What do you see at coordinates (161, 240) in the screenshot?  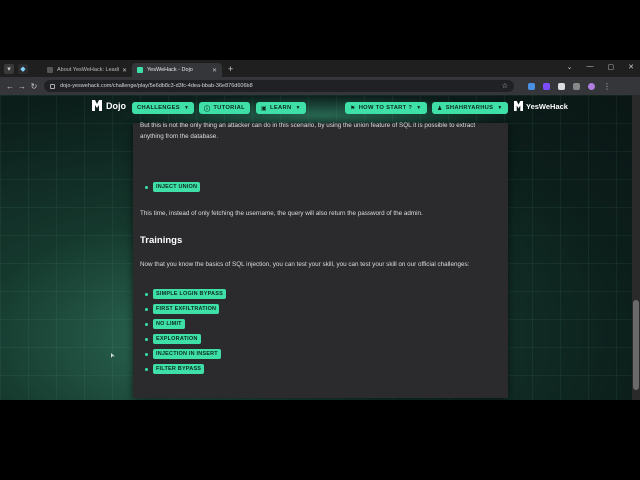 I see `trainings-heading: Trainings` at bounding box center [161, 240].